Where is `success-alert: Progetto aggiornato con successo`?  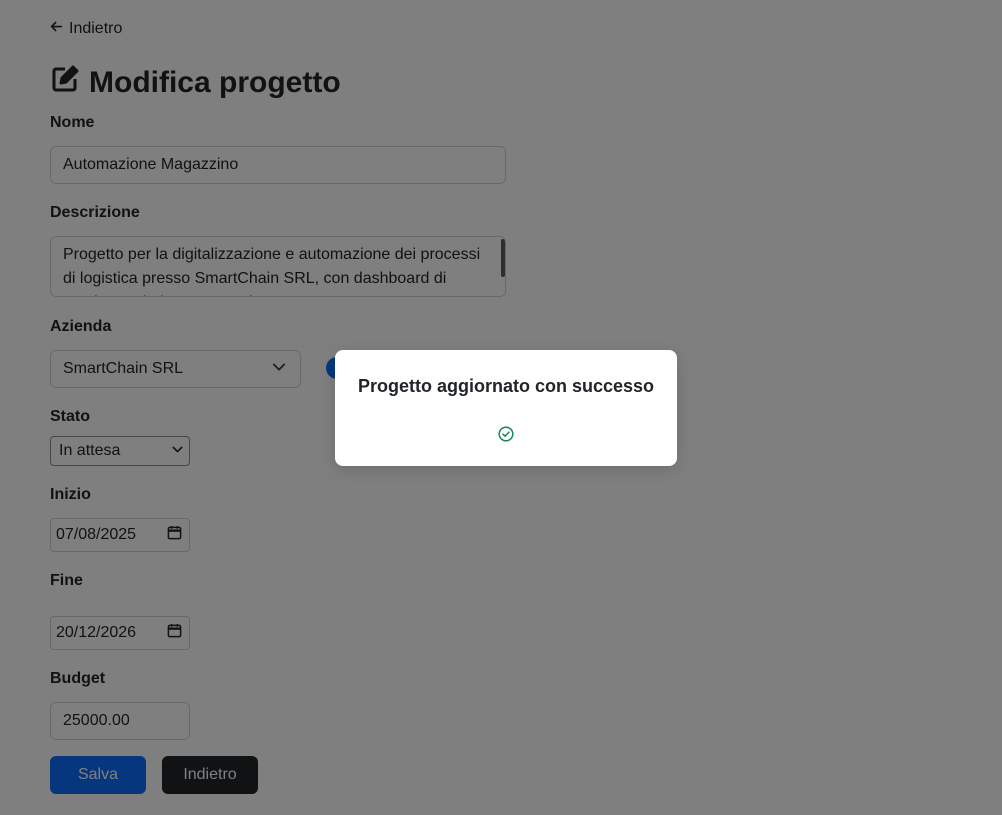
success-alert: Progetto aggiornato con successo is located at coordinates (506, 408).